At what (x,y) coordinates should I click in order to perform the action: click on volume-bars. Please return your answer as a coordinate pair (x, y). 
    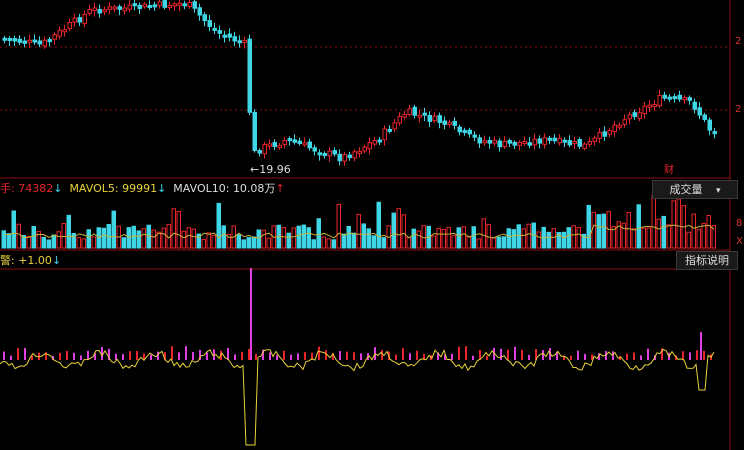
    Looking at the image, I should click on (358, 221).